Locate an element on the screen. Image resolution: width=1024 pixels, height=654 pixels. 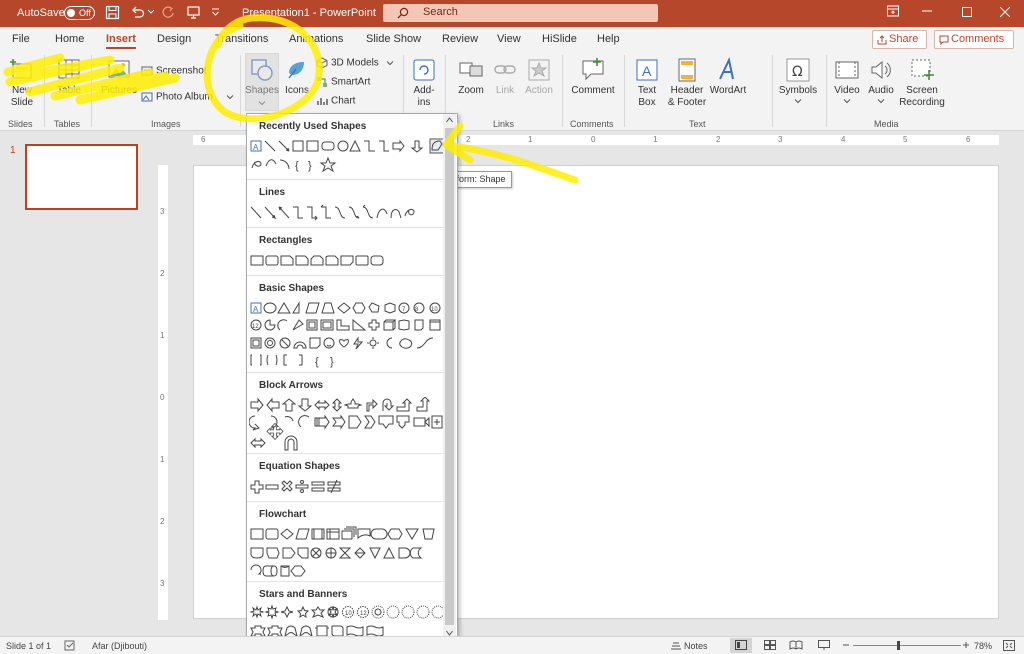
undo-dropdown-icon is located at coordinates (151, 12).